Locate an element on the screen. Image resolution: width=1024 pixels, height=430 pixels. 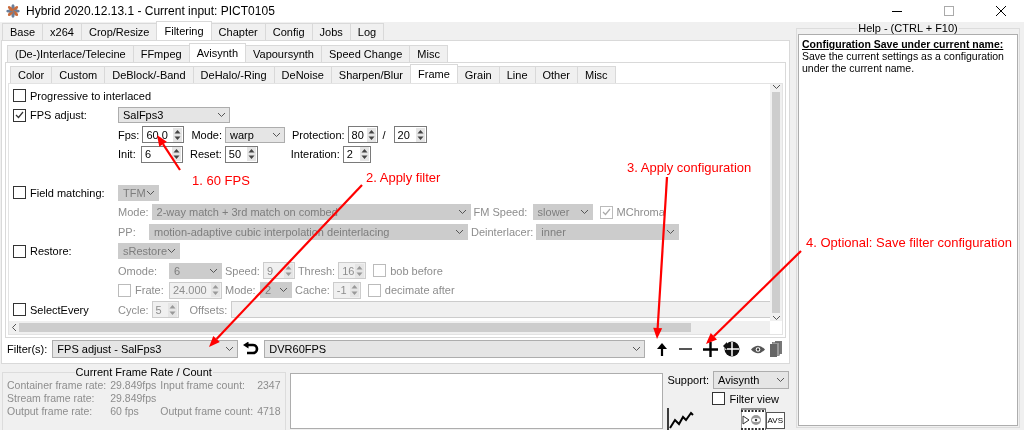
arrow-up-icon is located at coordinates (662, 349).